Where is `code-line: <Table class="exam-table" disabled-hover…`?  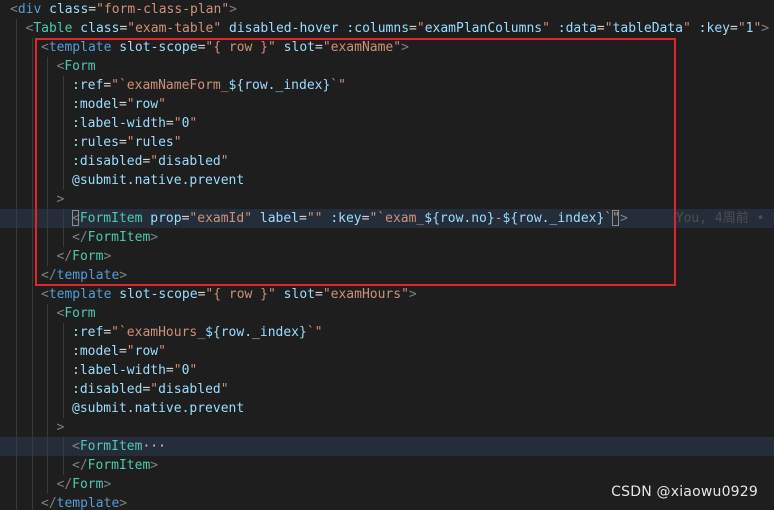 code-line: <Table class="exam-table" disabled-hover… is located at coordinates (387, 28).